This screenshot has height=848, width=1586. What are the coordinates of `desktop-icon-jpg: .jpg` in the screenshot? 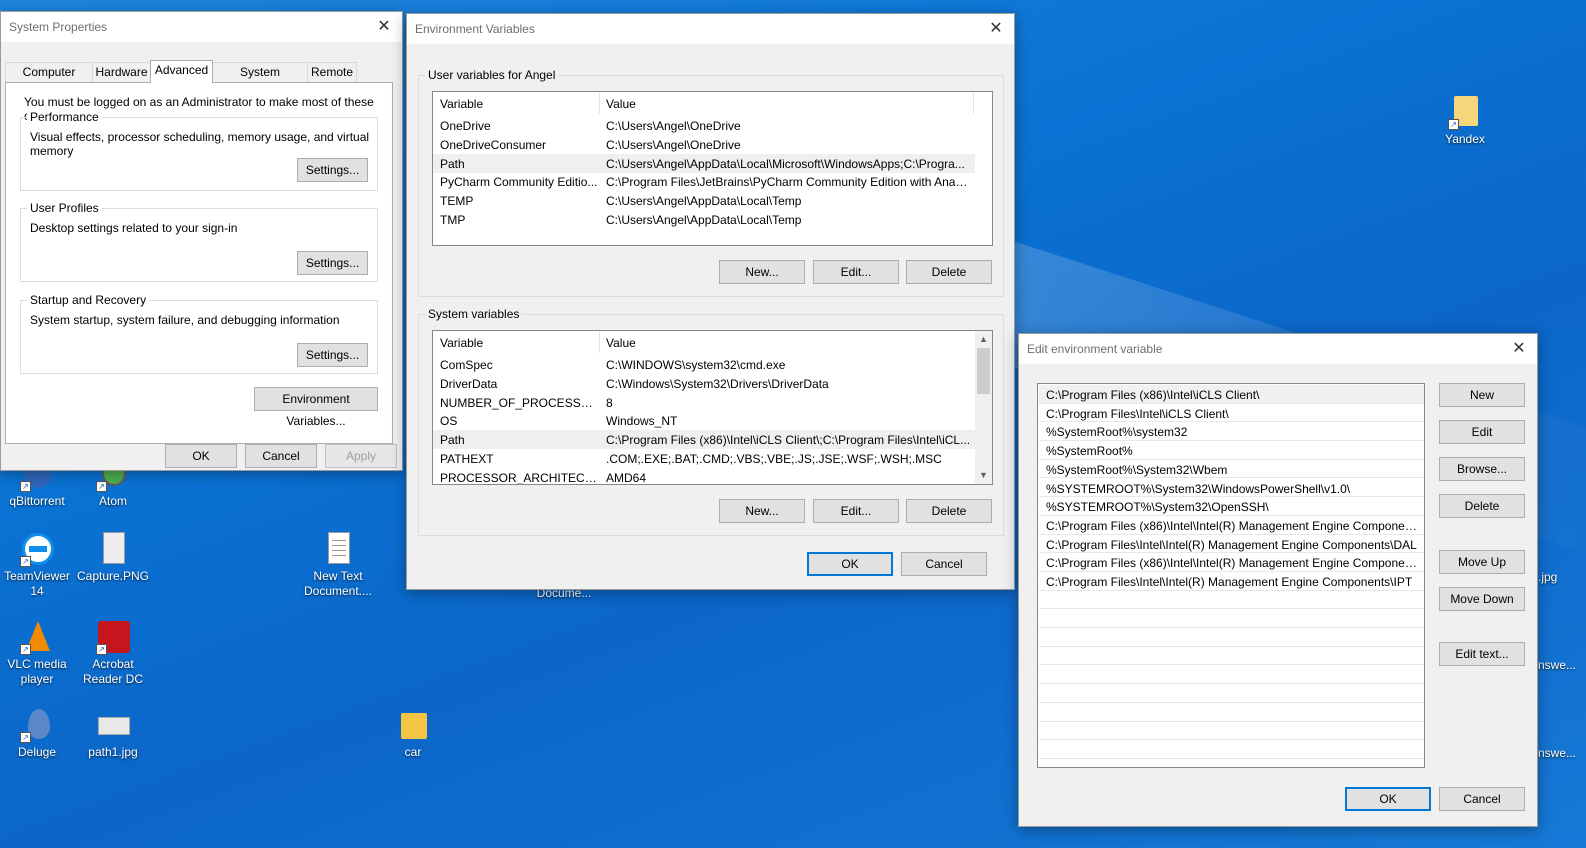 It's located at (1558, 577).